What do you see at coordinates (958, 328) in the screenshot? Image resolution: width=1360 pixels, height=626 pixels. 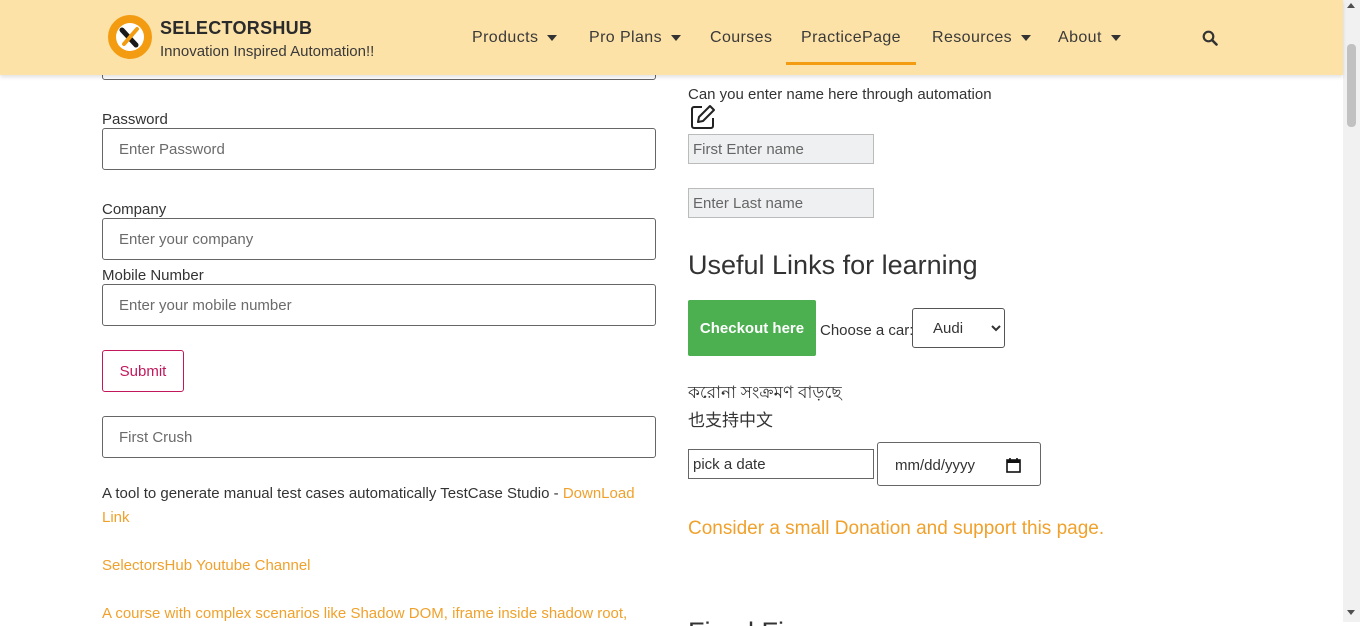 I see `car-select: Audi` at bounding box center [958, 328].